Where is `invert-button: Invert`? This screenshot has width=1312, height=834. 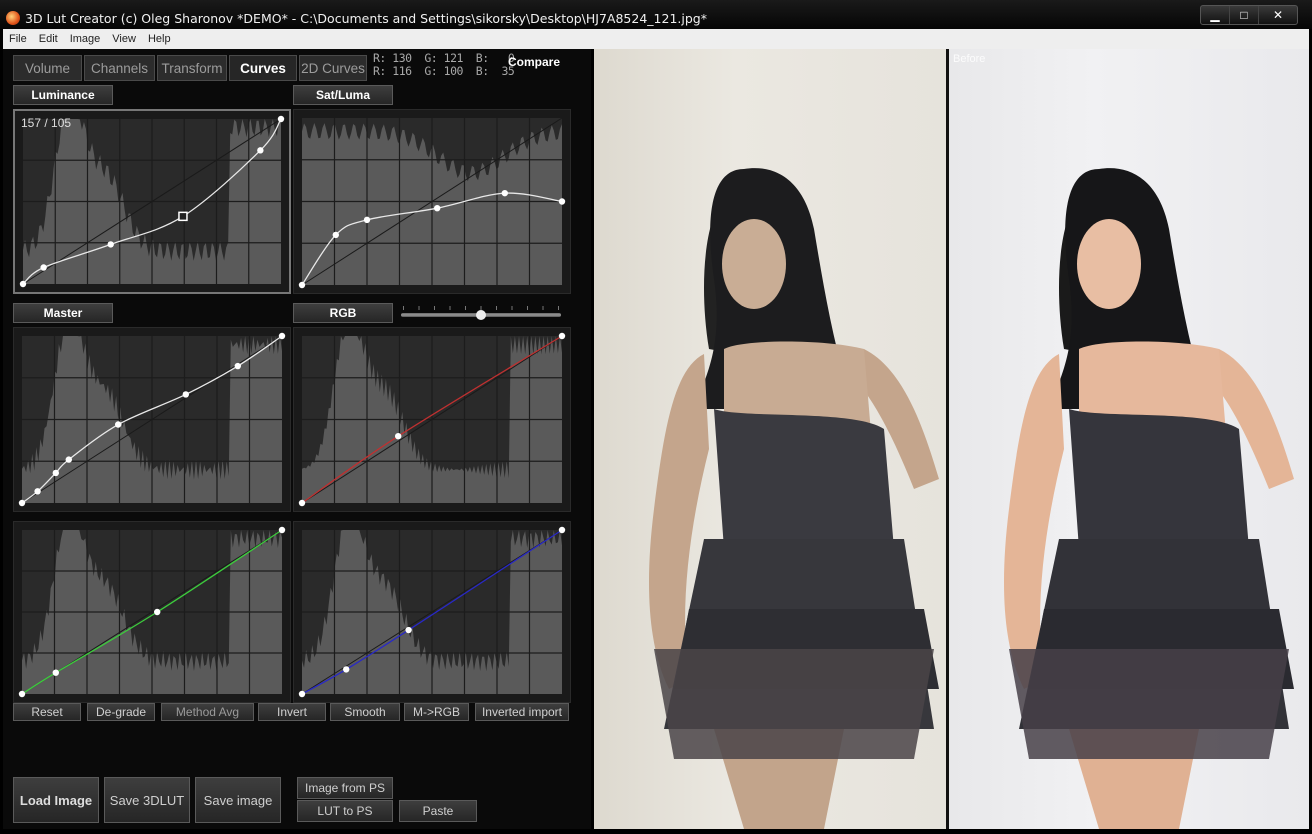 invert-button: Invert is located at coordinates (292, 712).